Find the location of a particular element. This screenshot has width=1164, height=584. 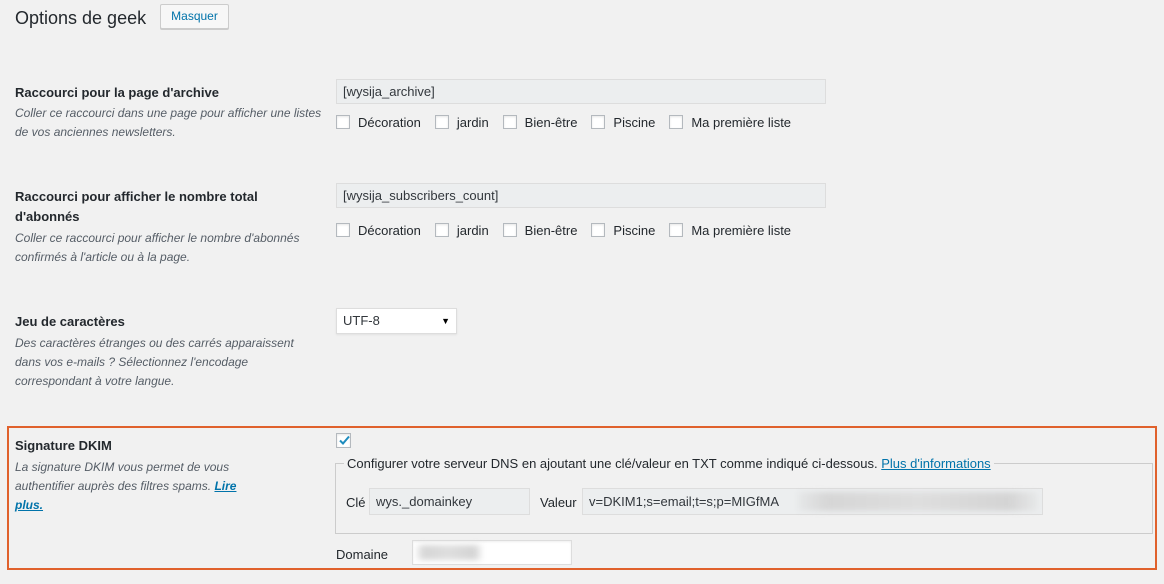

page-title: Options de geek is located at coordinates (81, 18).